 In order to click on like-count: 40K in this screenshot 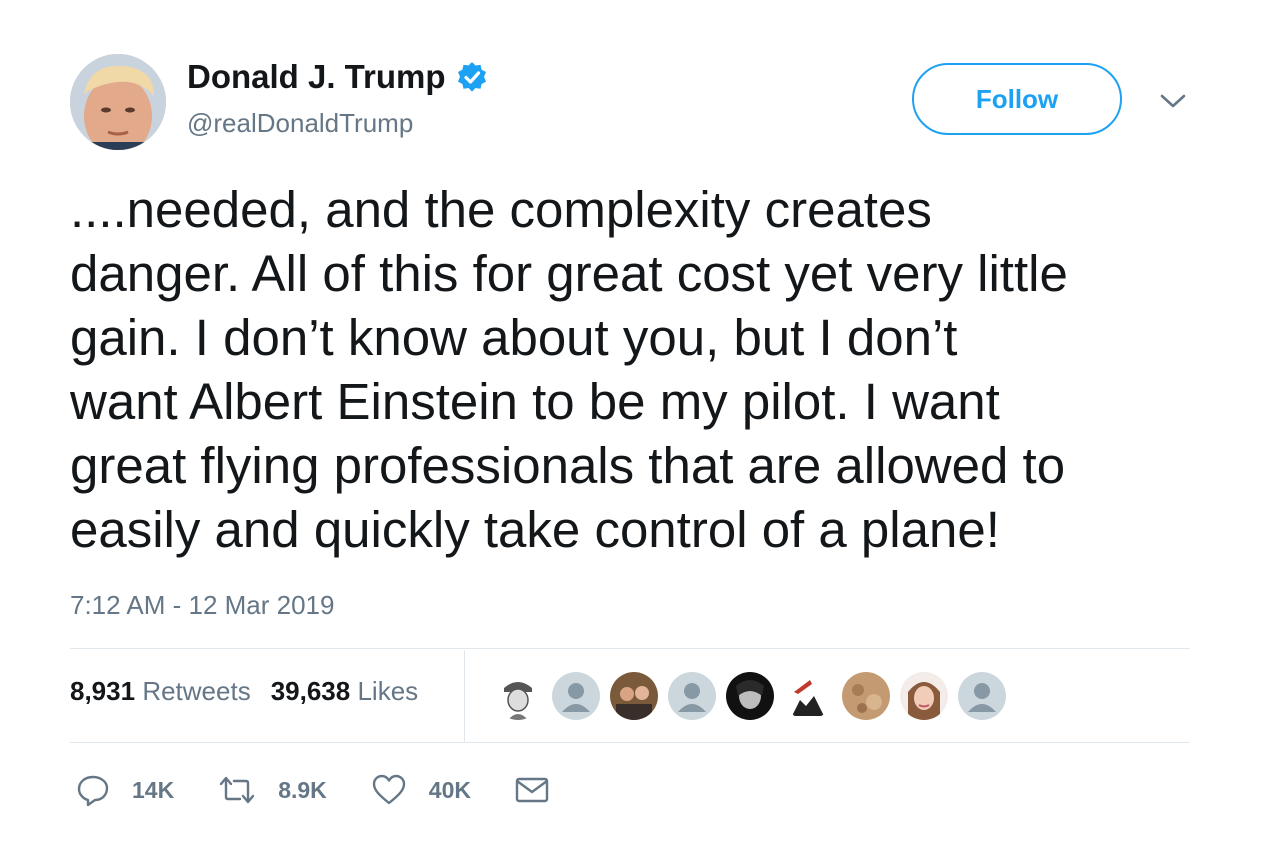, I will do `click(449, 789)`.